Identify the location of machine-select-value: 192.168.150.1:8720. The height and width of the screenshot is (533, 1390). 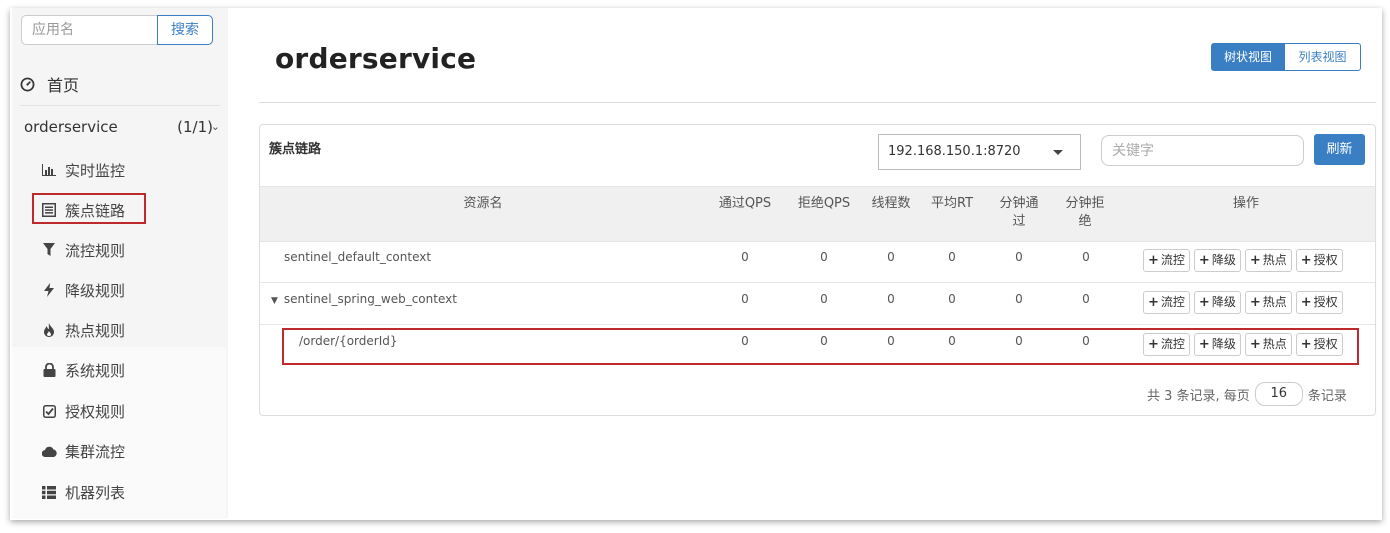
(954, 151).